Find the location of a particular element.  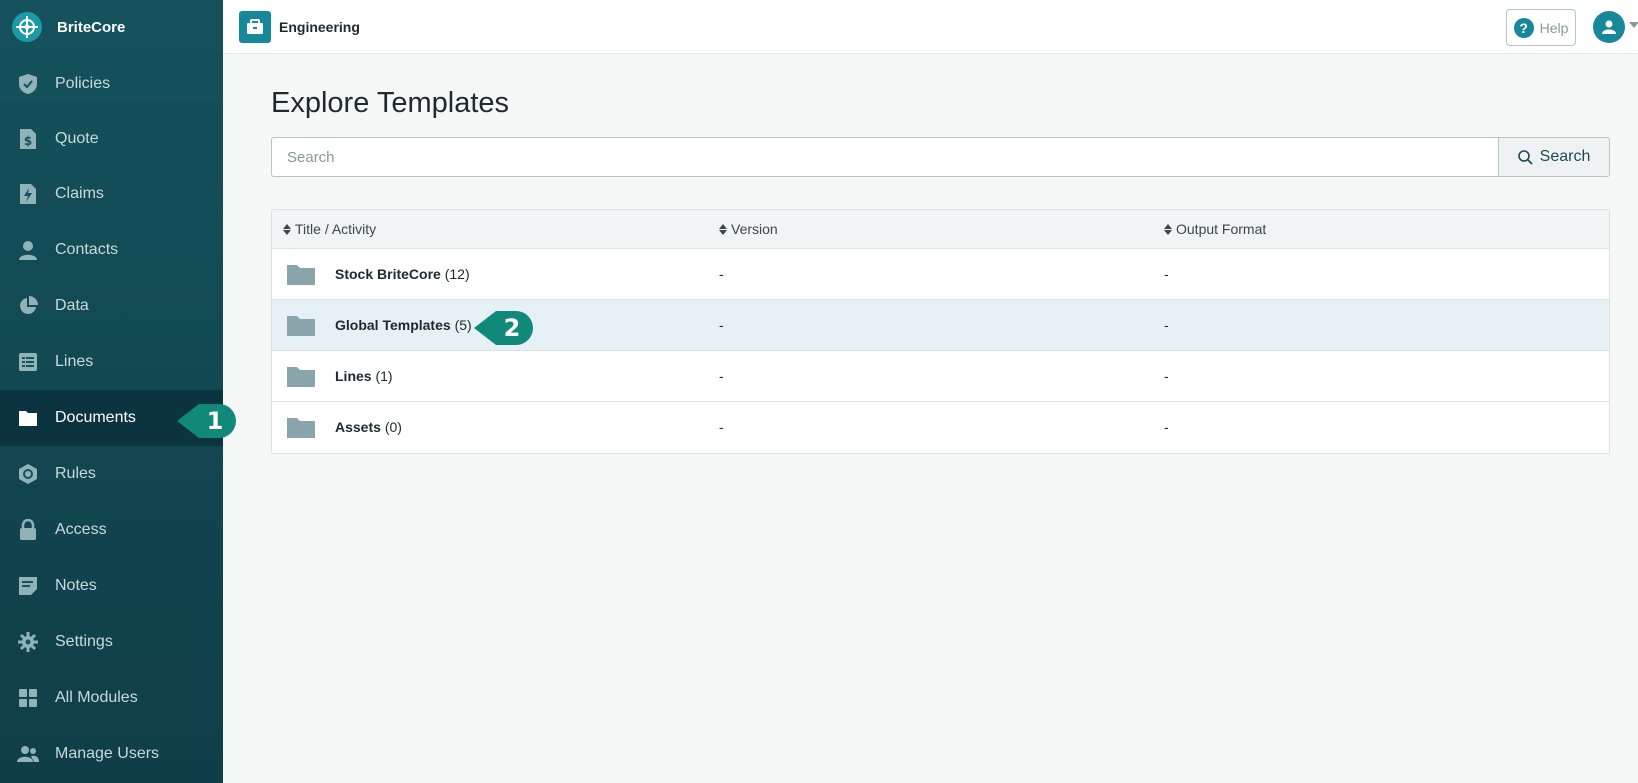

column-header-version: Version is located at coordinates (748, 229).